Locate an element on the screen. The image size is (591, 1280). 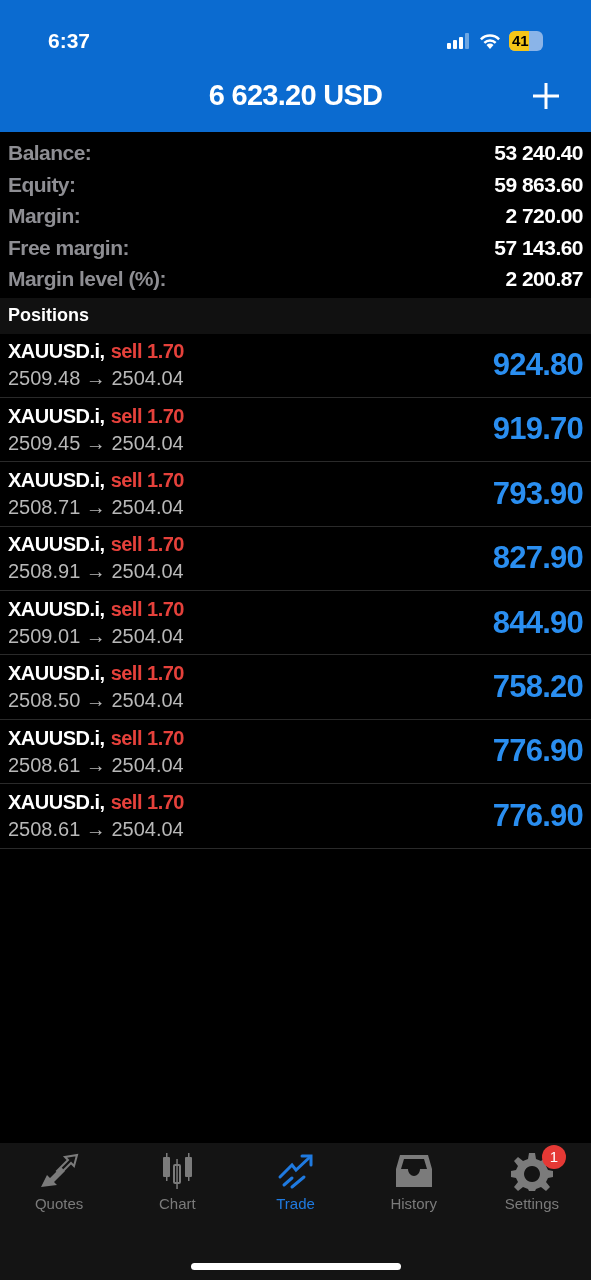
tab-item: Chart is located at coordinates (177, 1183).